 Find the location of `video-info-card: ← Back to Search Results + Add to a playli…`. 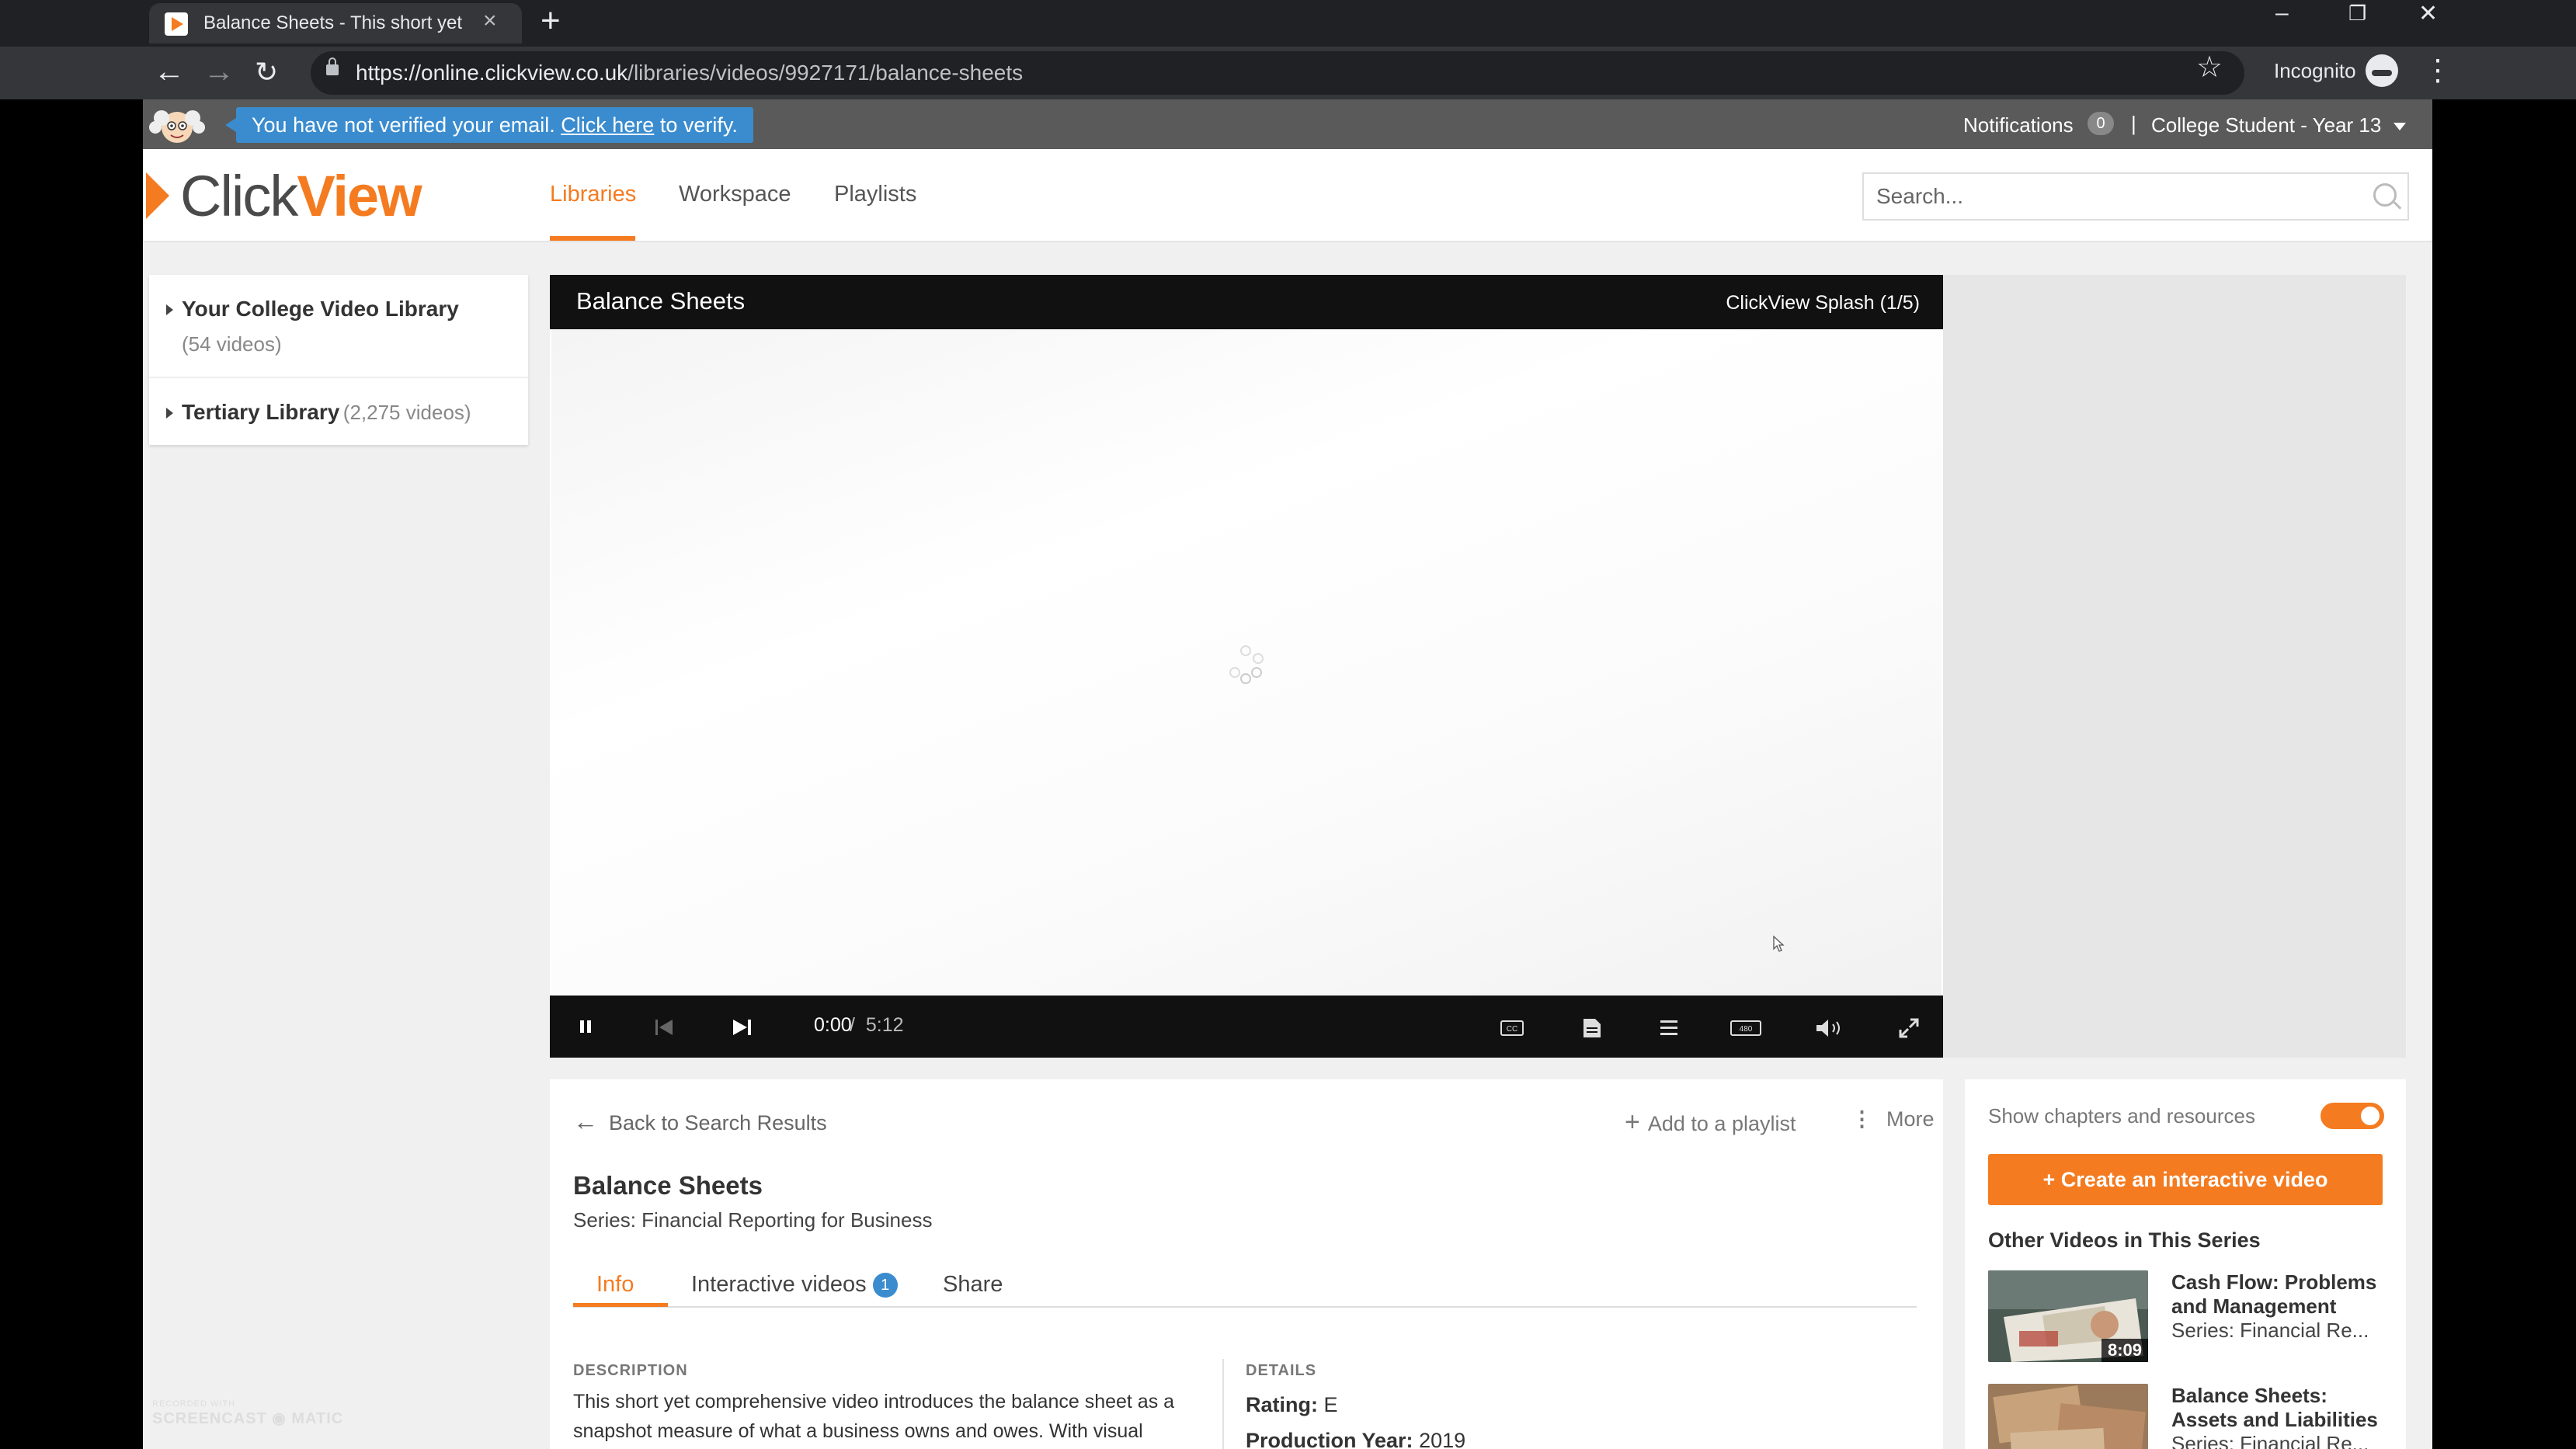

video-info-card: ← Back to Search Results + Add to a playli… is located at coordinates (1246, 1264).